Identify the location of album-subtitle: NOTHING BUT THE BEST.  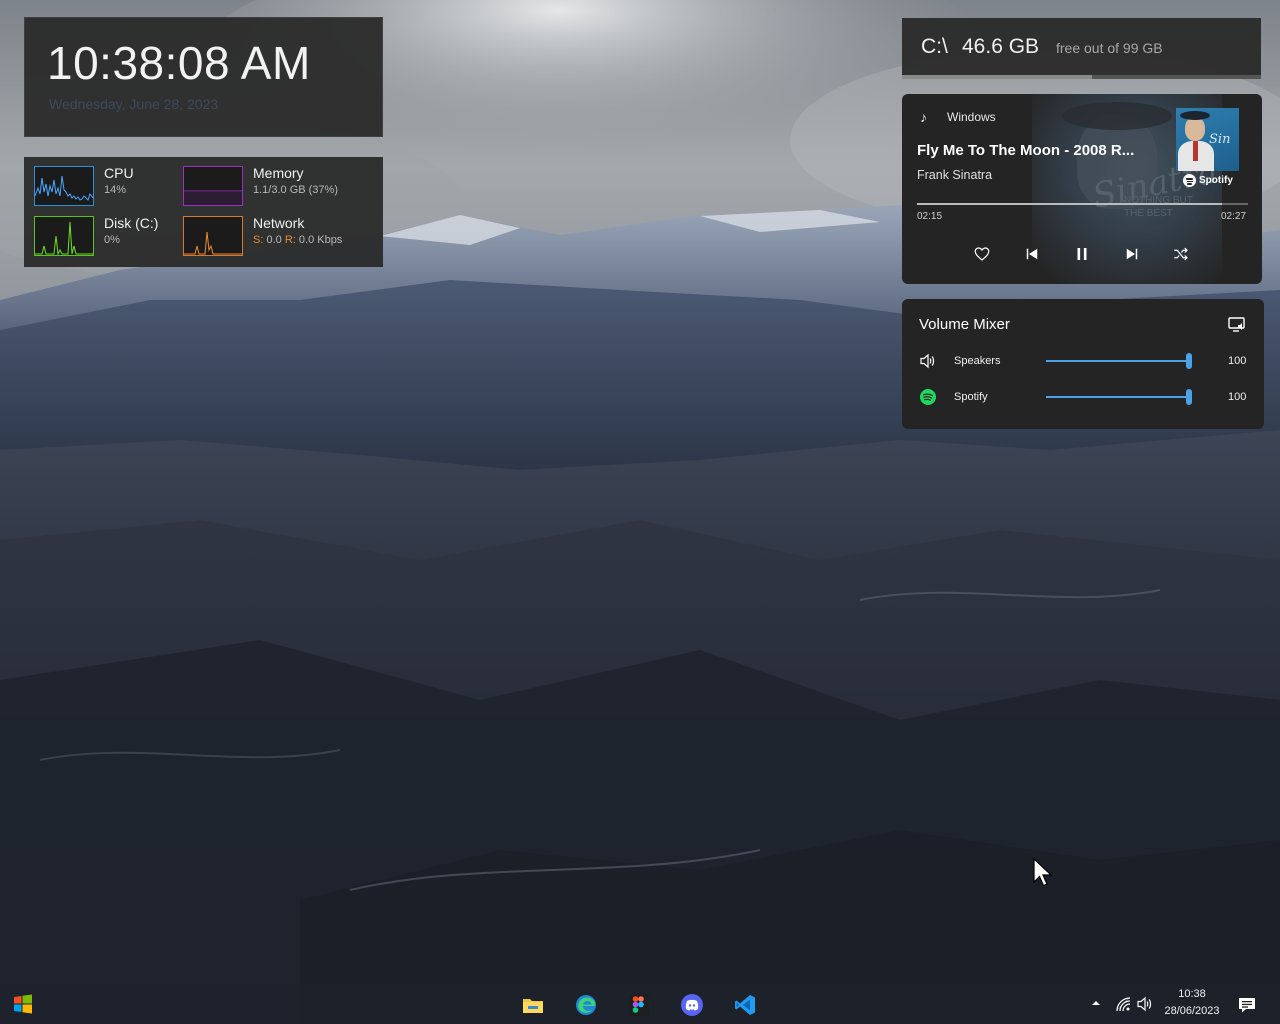
(1158, 207).